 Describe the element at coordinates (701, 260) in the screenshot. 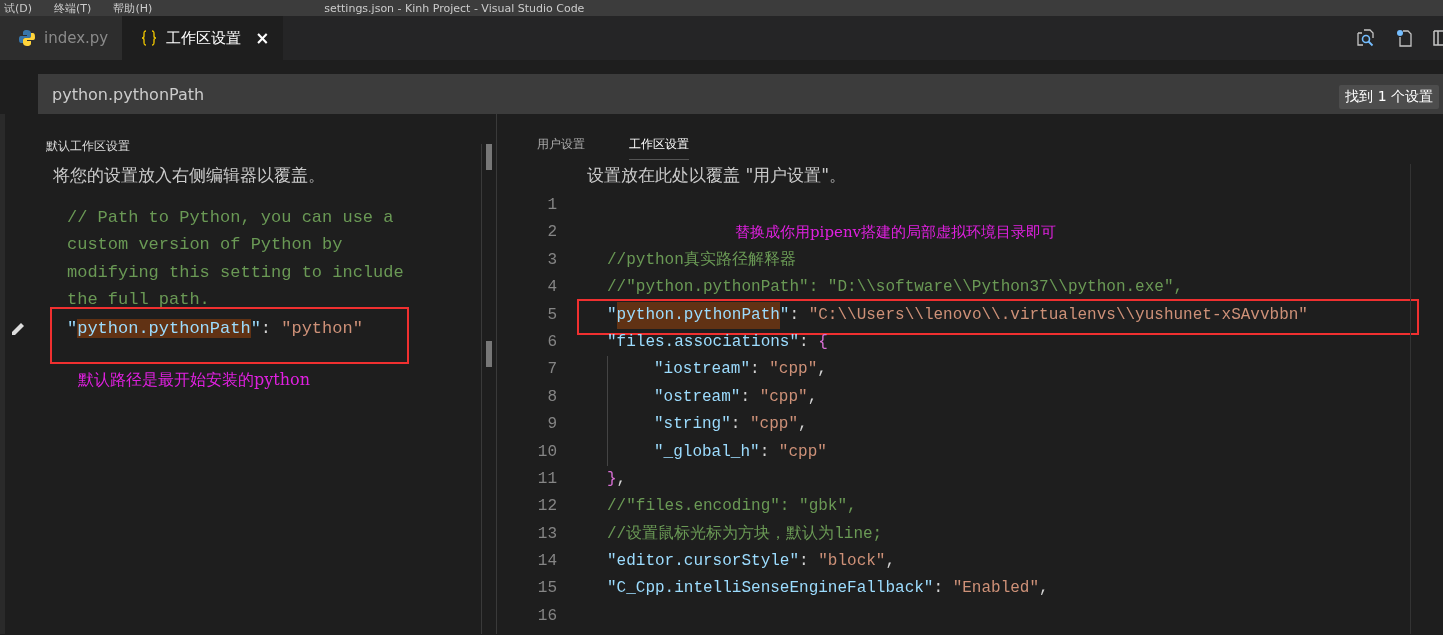

I see `code-token: //python真实路径解释器` at that location.